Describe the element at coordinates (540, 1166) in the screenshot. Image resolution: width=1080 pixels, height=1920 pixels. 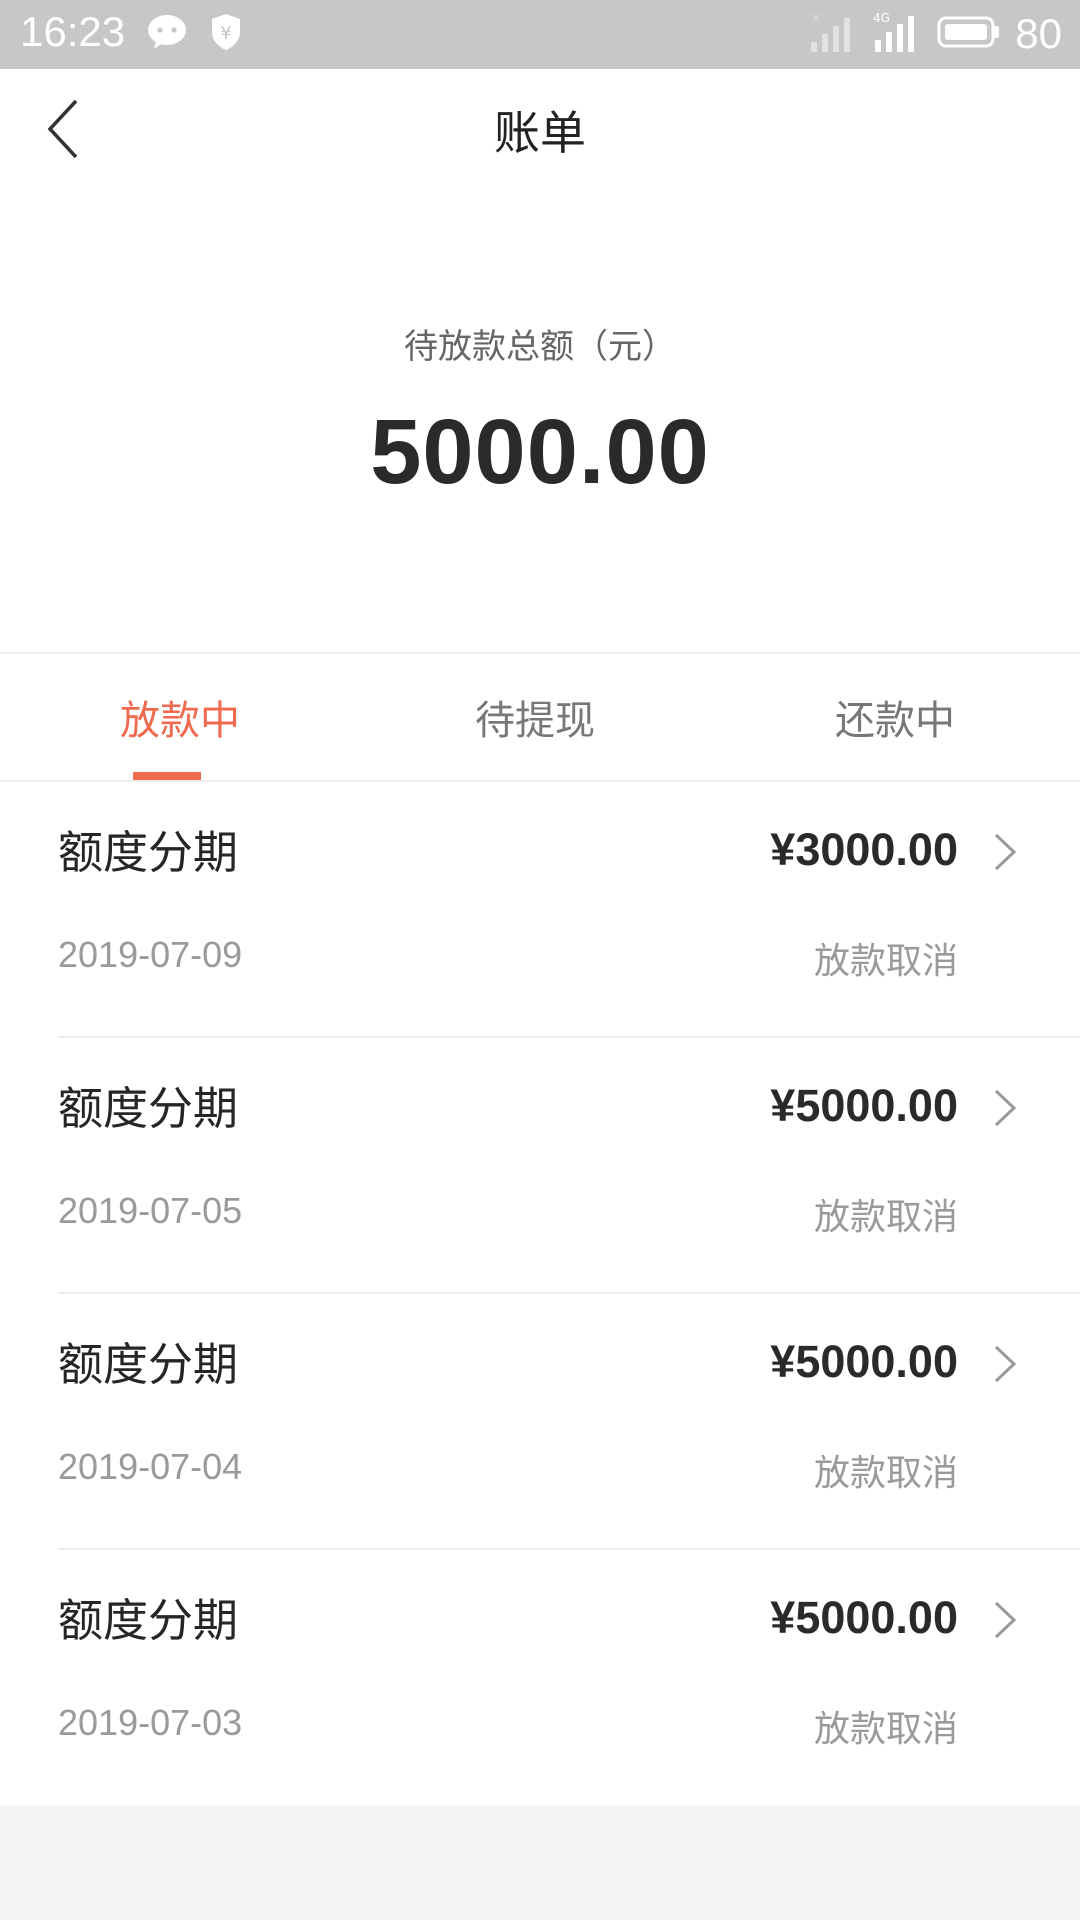
I see `list-item: 额度分期 ¥5000.00 2019-07-05 放款取消` at that location.